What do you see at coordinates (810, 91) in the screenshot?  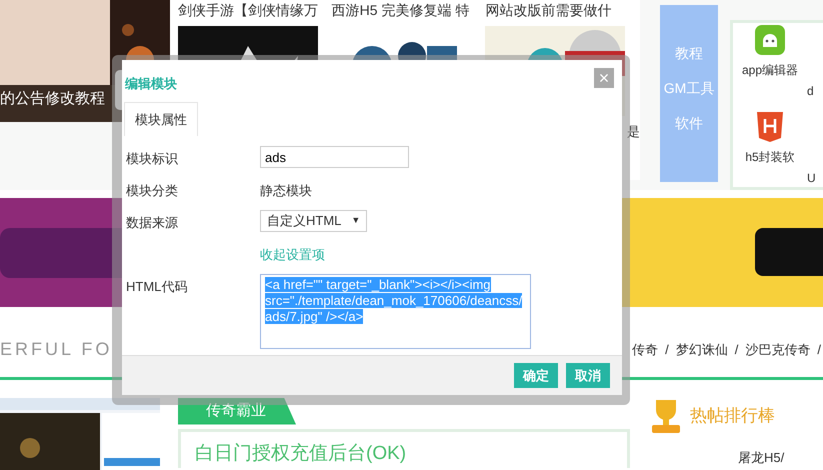 I see `app-label: d` at bounding box center [810, 91].